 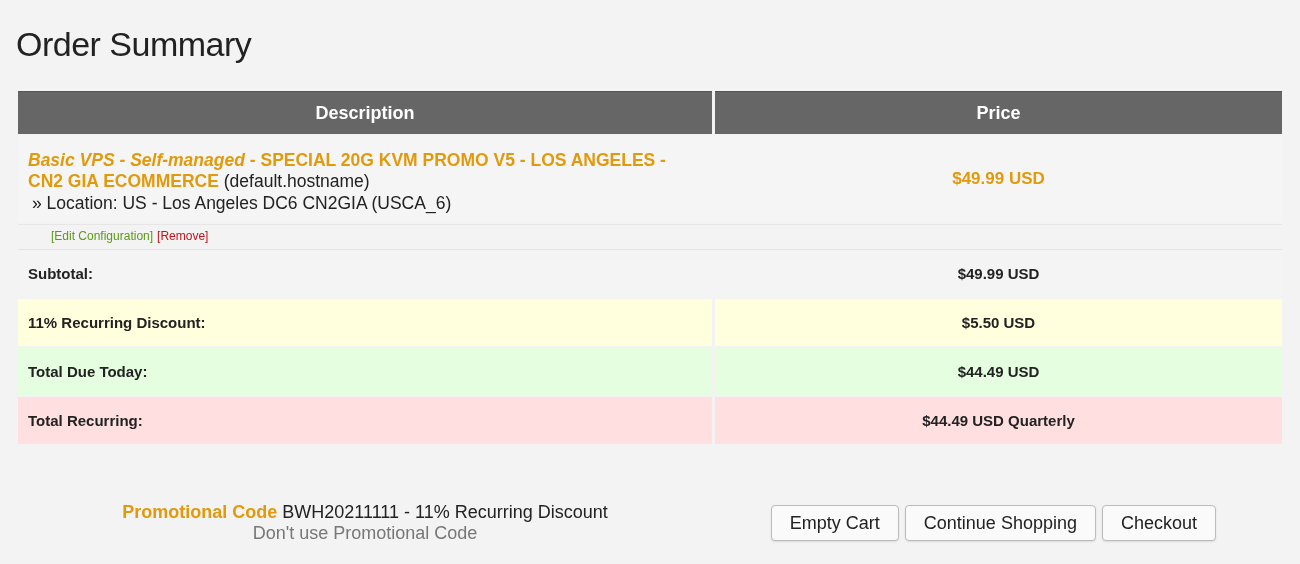 What do you see at coordinates (1000, 523) in the screenshot?
I see `cart-button: Continue Shopping` at bounding box center [1000, 523].